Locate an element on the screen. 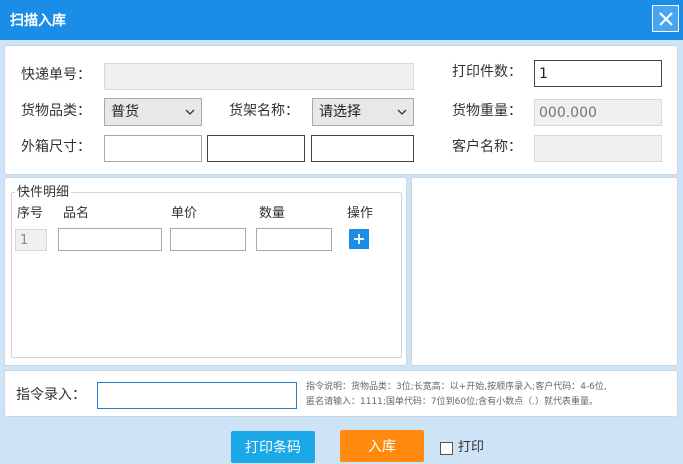 The height and width of the screenshot is (464, 683). customer-name-input is located at coordinates (598, 148).